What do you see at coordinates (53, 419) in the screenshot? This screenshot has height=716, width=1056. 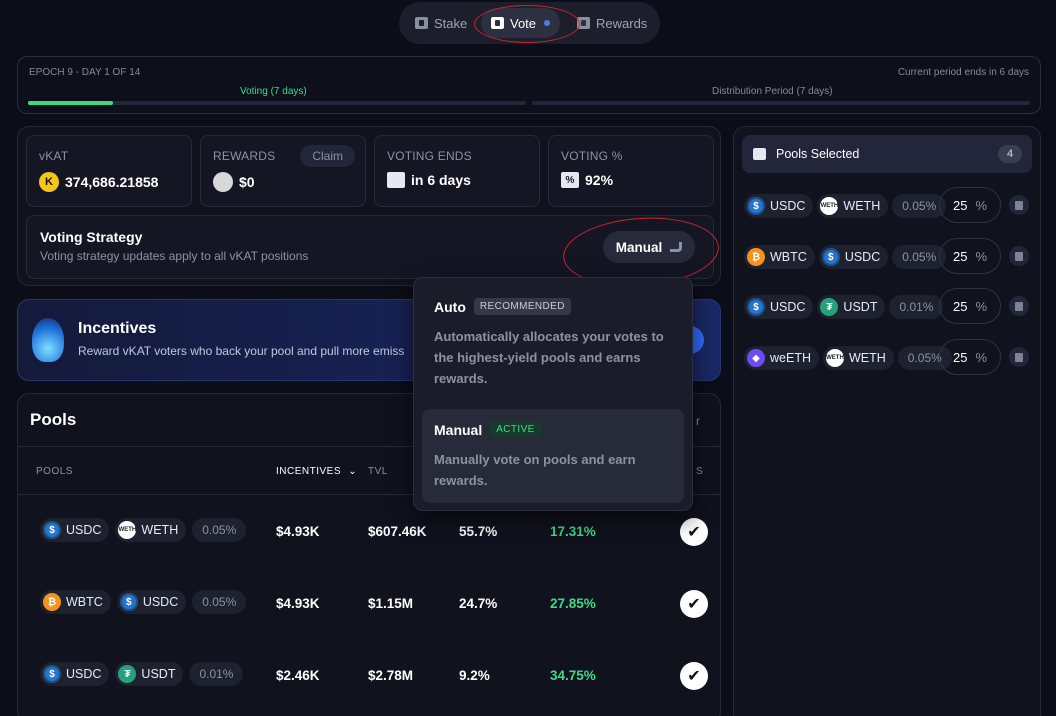 I see `pools-title: Pools` at bounding box center [53, 419].